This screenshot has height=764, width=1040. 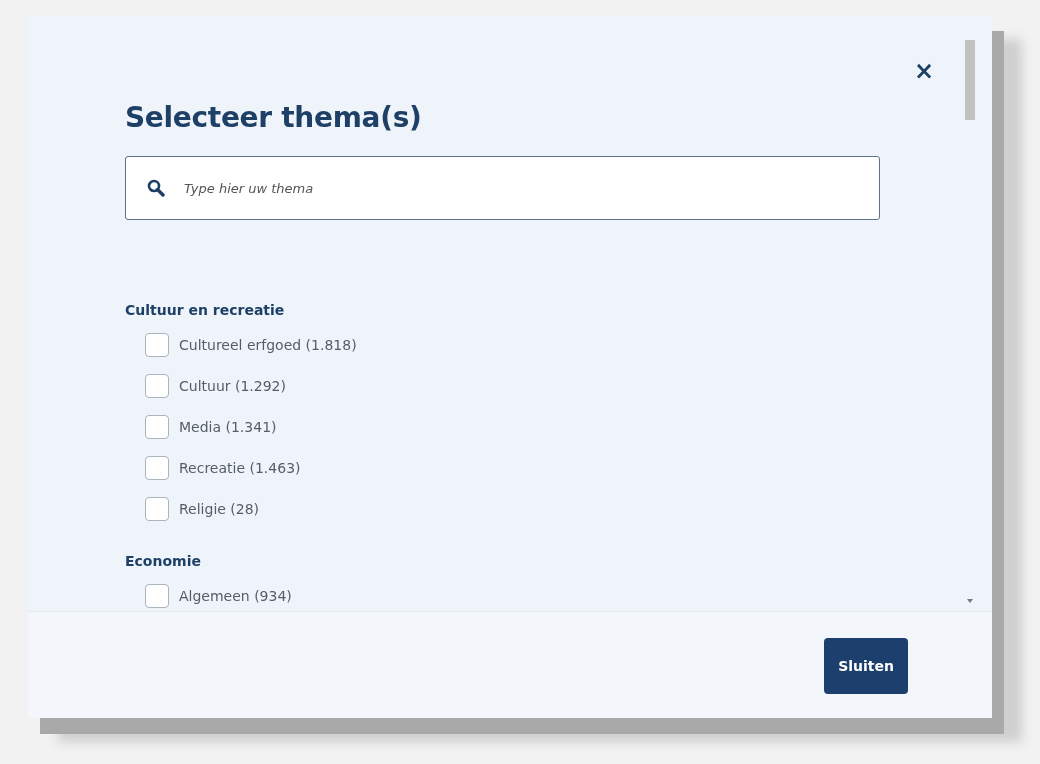 I want to click on close-button: ×, so click(x=923, y=71).